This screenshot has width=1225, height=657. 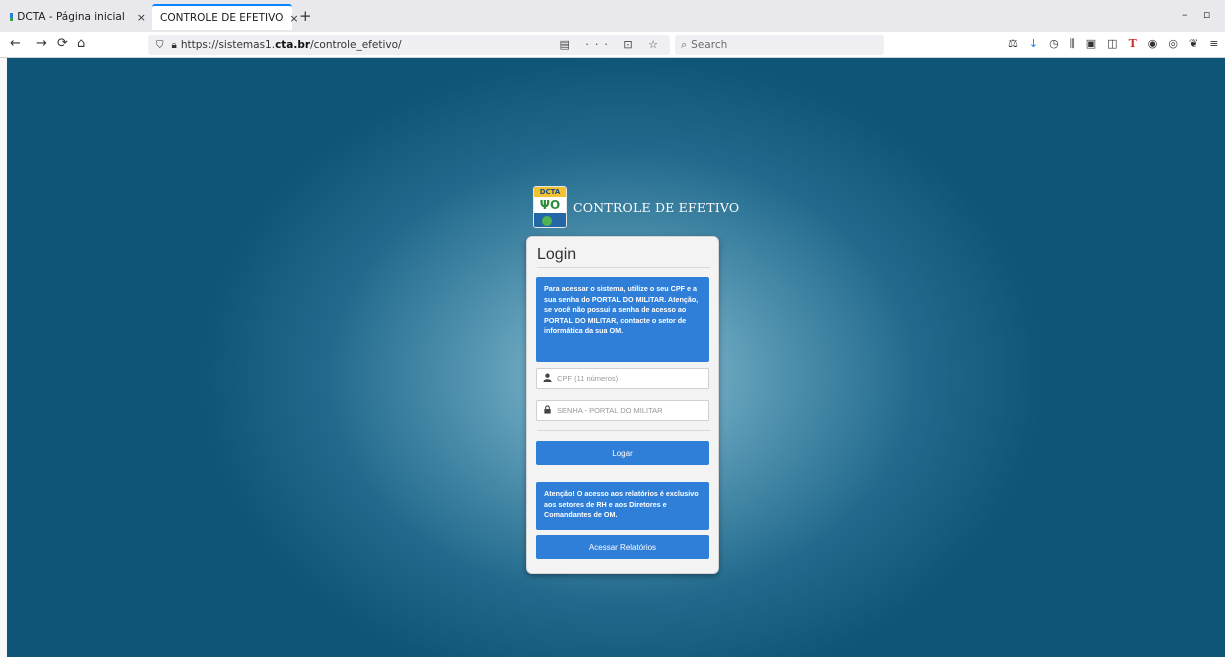 What do you see at coordinates (622, 453) in the screenshot?
I see `login-button: Logar` at bounding box center [622, 453].